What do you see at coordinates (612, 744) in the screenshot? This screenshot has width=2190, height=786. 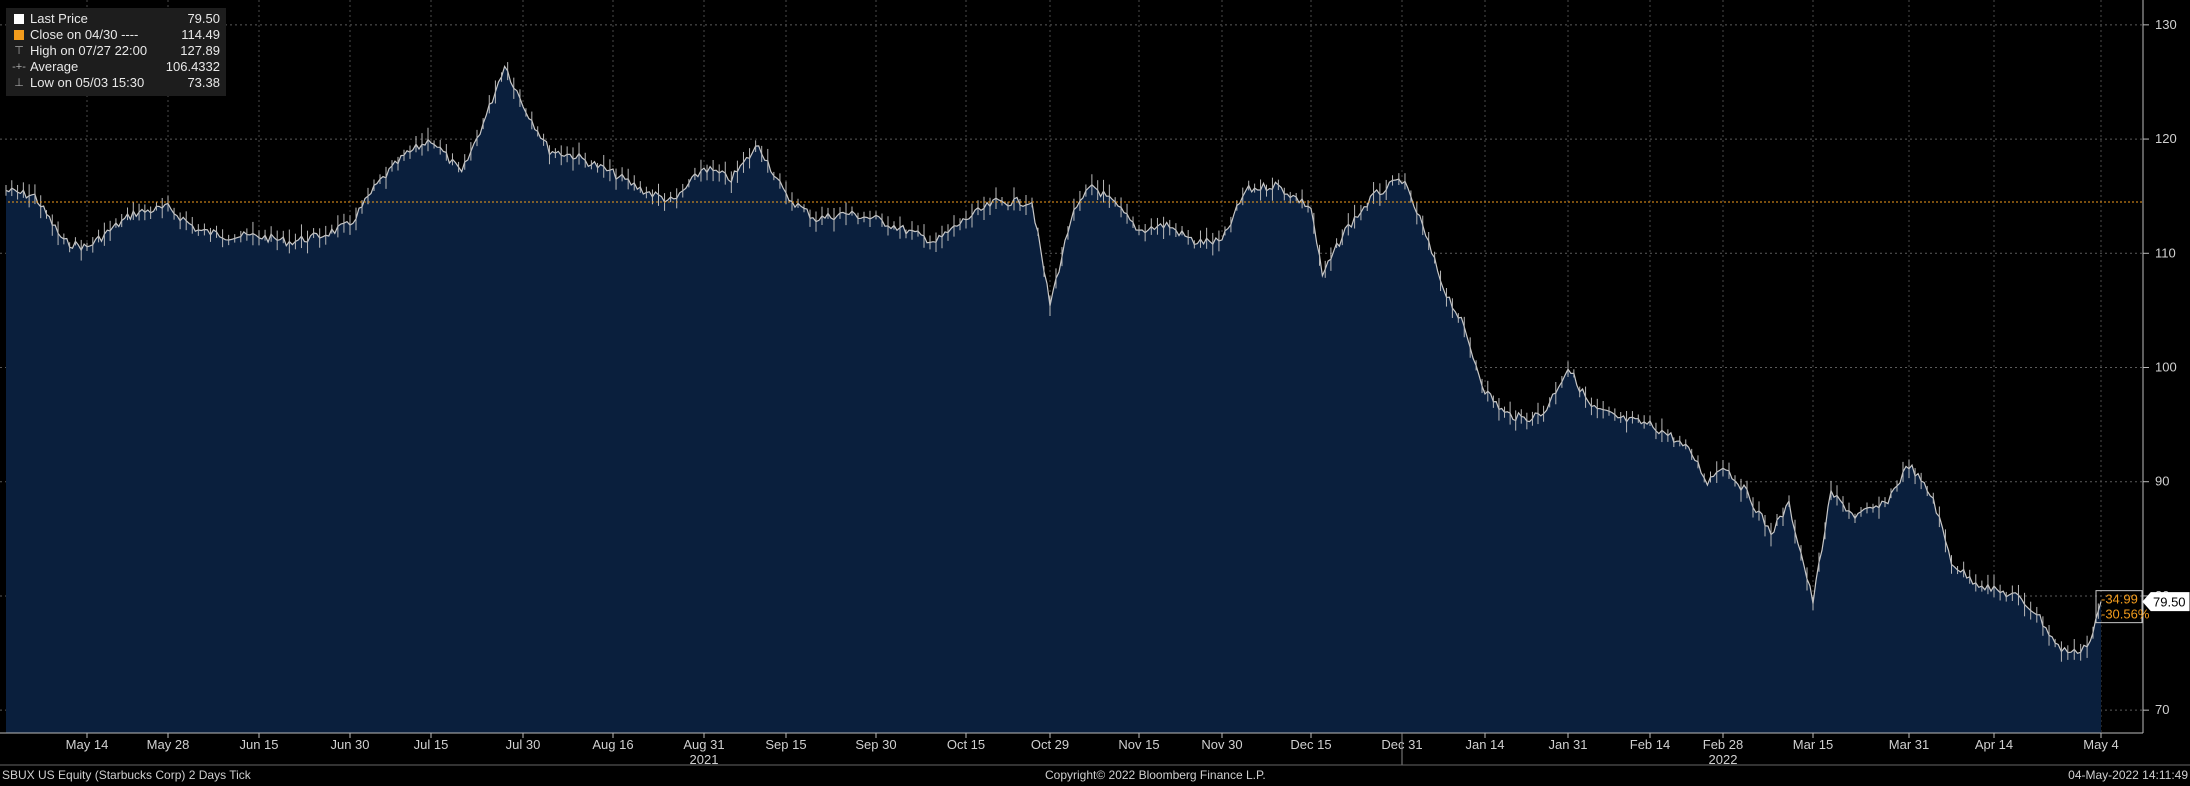 I see `x-tick-label: Aug 16` at bounding box center [612, 744].